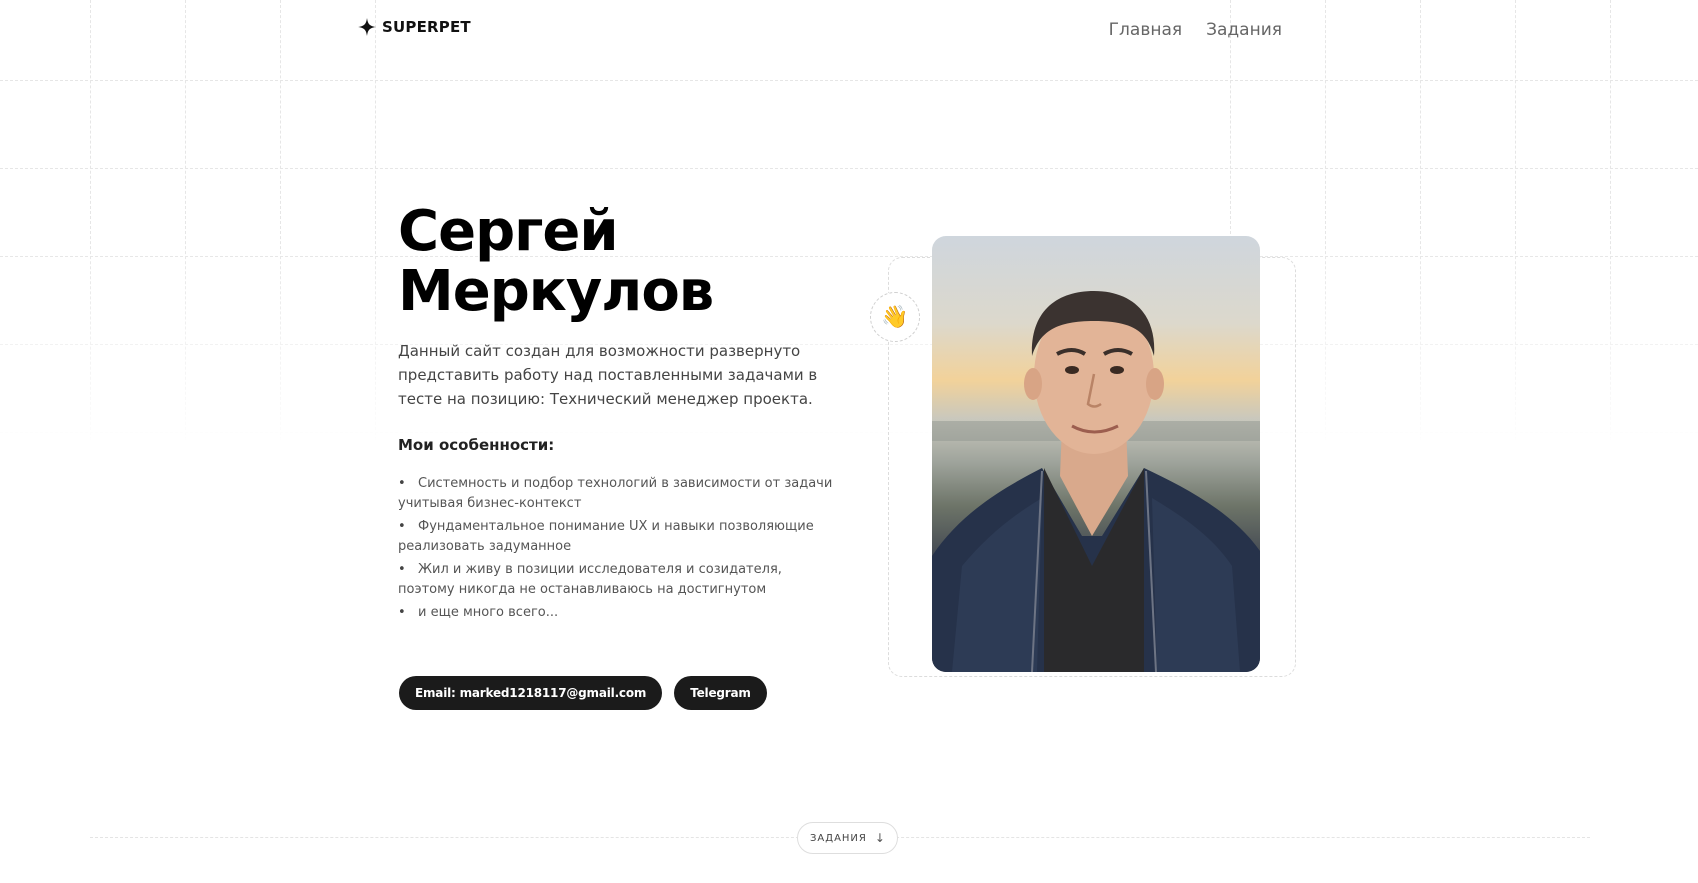 The image size is (1698, 883). What do you see at coordinates (1195, 30) in the screenshot?
I see `top-nav: Главная Задания` at bounding box center [1195, 30].